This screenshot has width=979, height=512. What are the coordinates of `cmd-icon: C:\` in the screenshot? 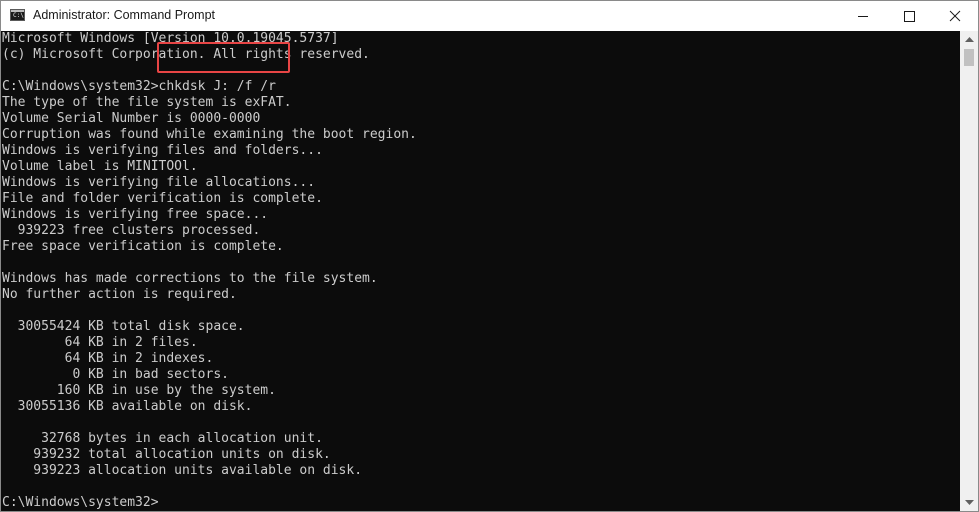 It's located at (17, 15).